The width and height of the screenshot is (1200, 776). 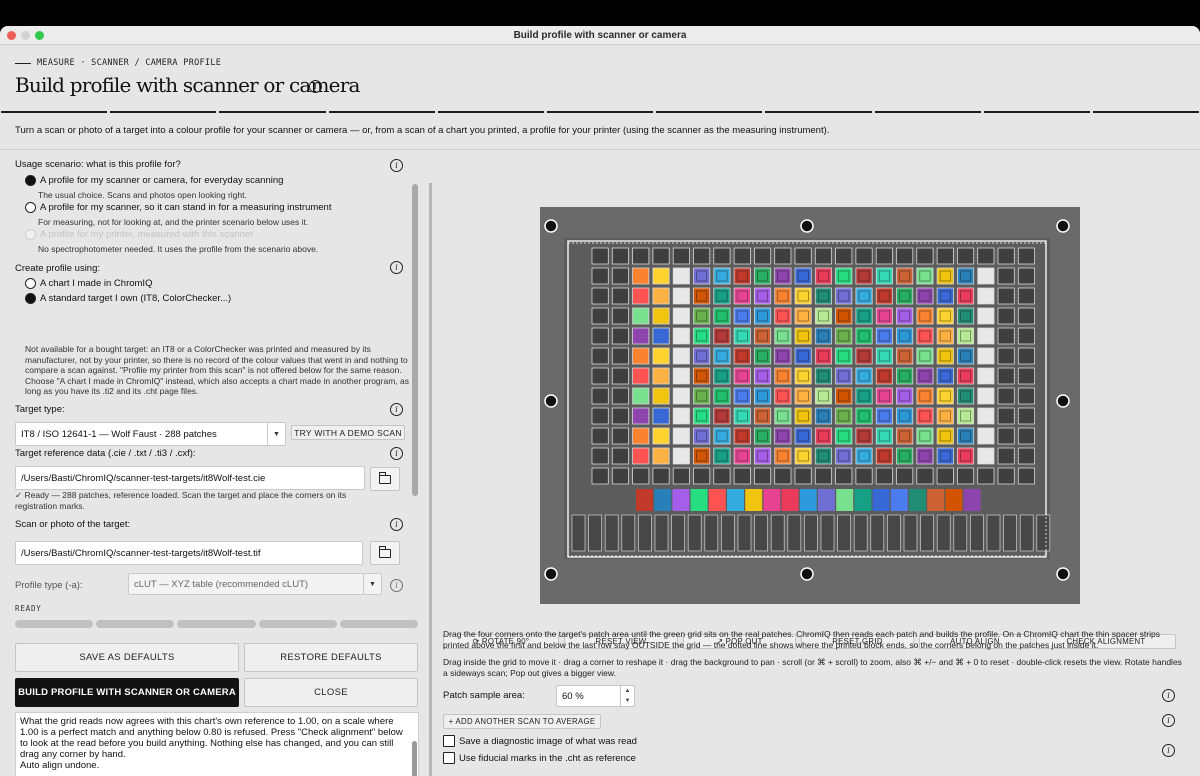 What do you see at coordinates (600, 35) in the screenshot?
I see `window-title: Build profile with scanner or camera` at bounding box center [600, 35].